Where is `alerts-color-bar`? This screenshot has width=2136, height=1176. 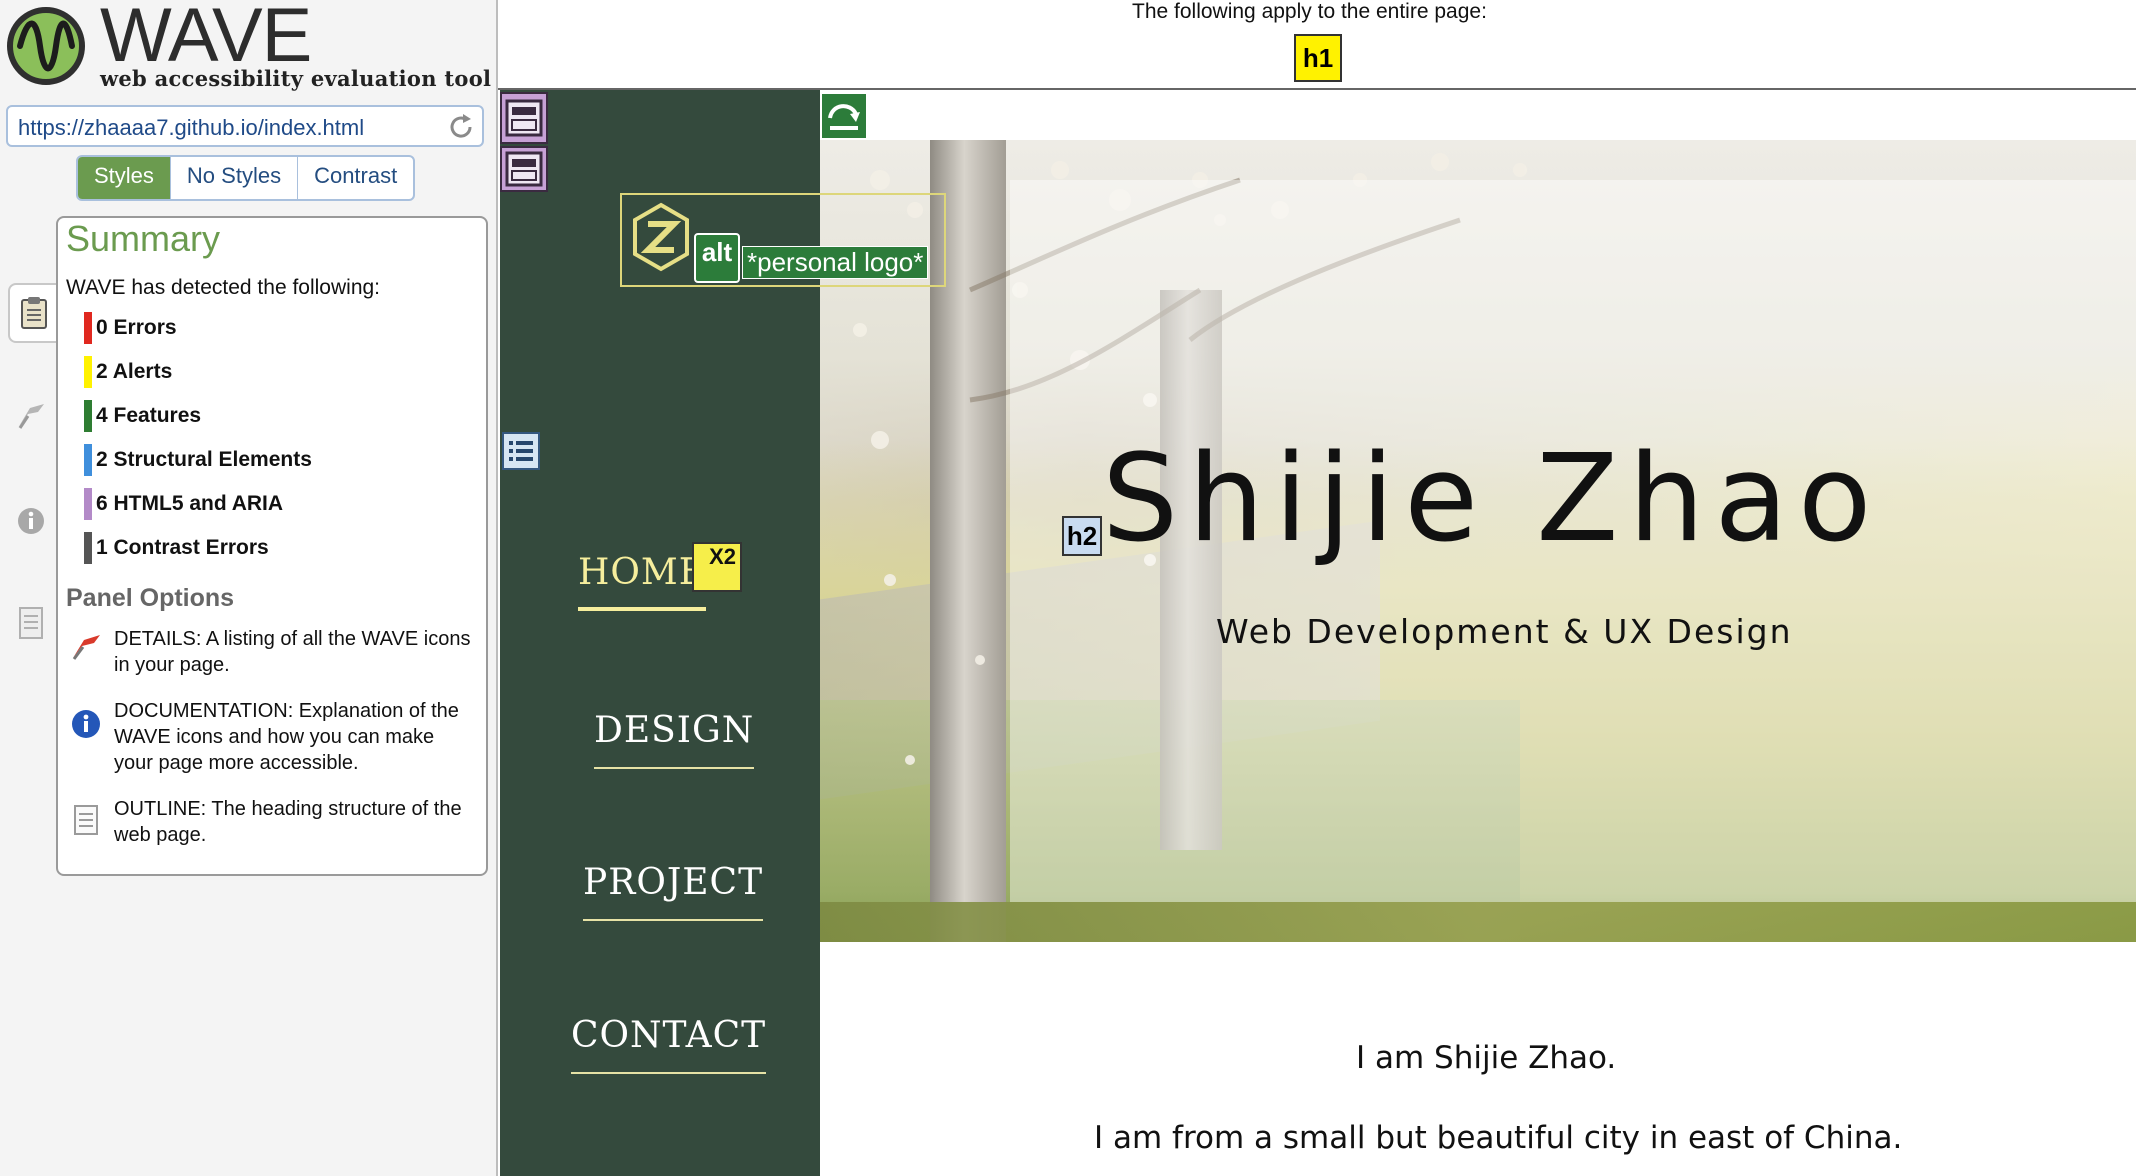
alerts-color-bar is located at coordinates (88, 372).